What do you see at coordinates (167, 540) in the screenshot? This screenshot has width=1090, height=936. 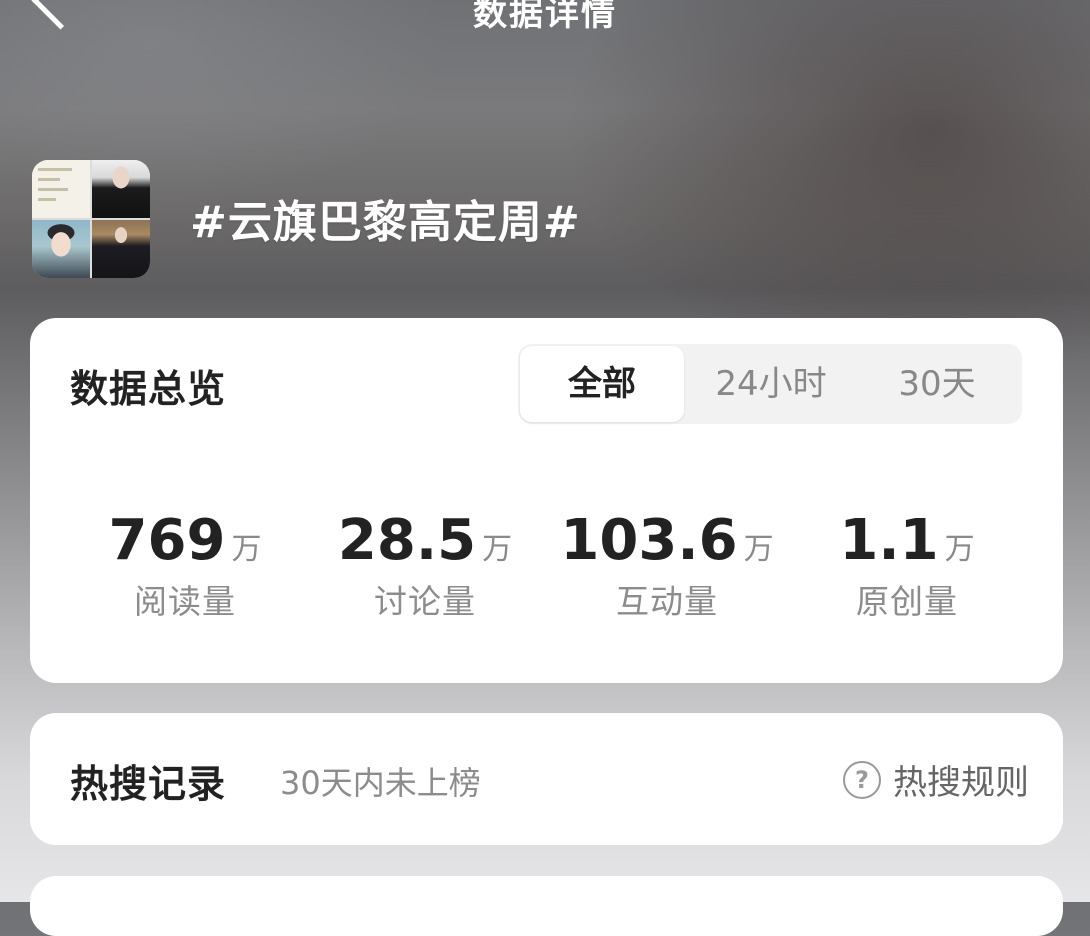 I see `stat-value: 769` at bounding box center [167, 540].